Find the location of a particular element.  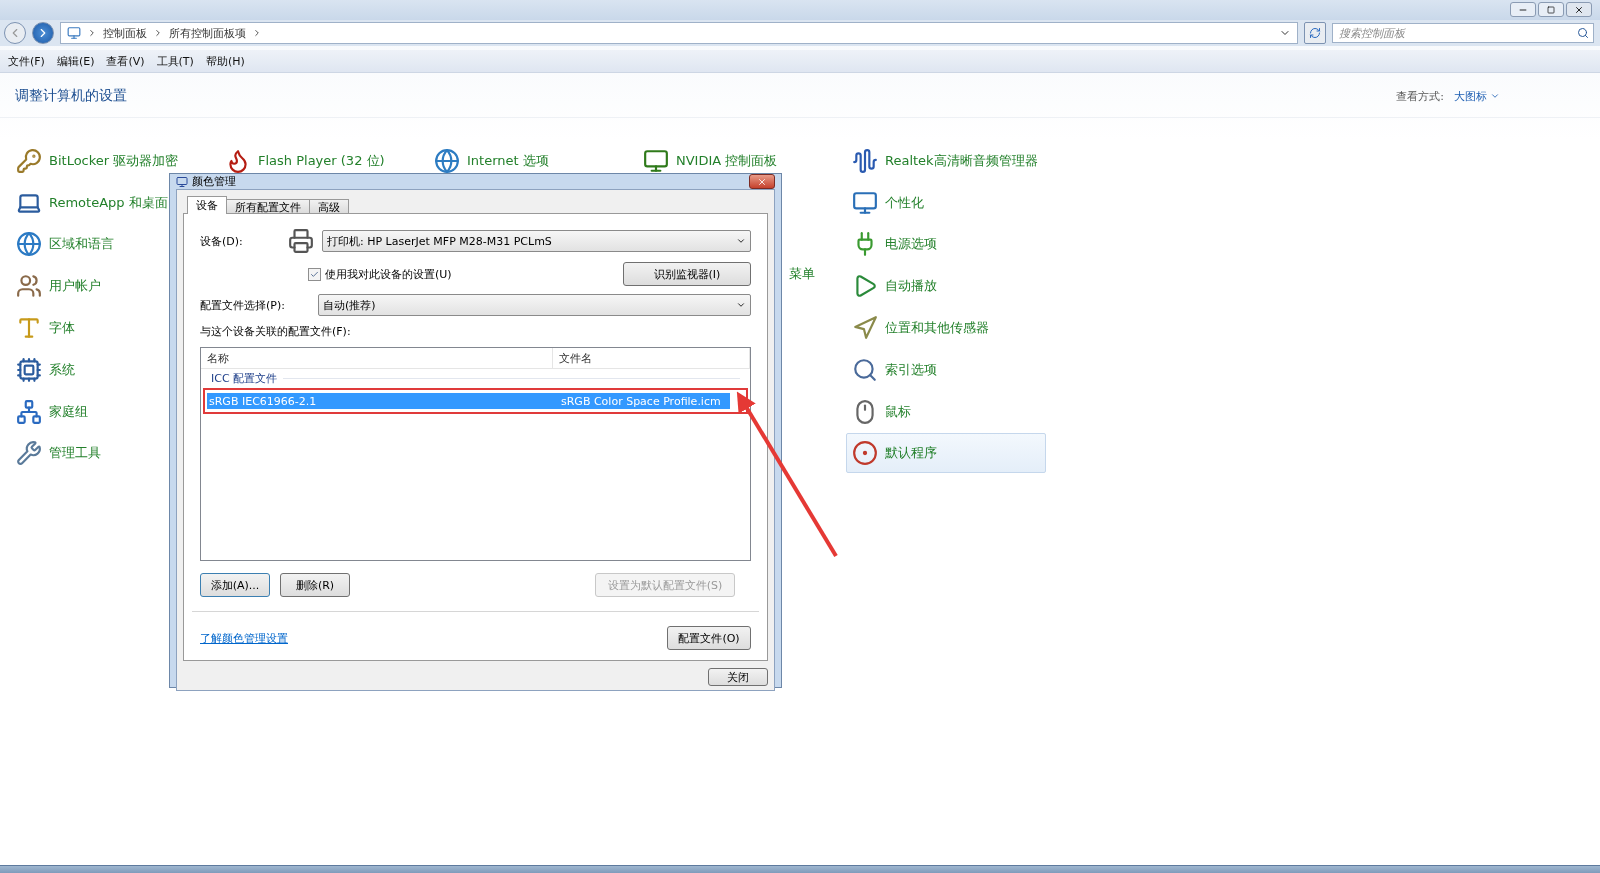

profile-action-button: 删除(R) is located at coordinates (315, 585).